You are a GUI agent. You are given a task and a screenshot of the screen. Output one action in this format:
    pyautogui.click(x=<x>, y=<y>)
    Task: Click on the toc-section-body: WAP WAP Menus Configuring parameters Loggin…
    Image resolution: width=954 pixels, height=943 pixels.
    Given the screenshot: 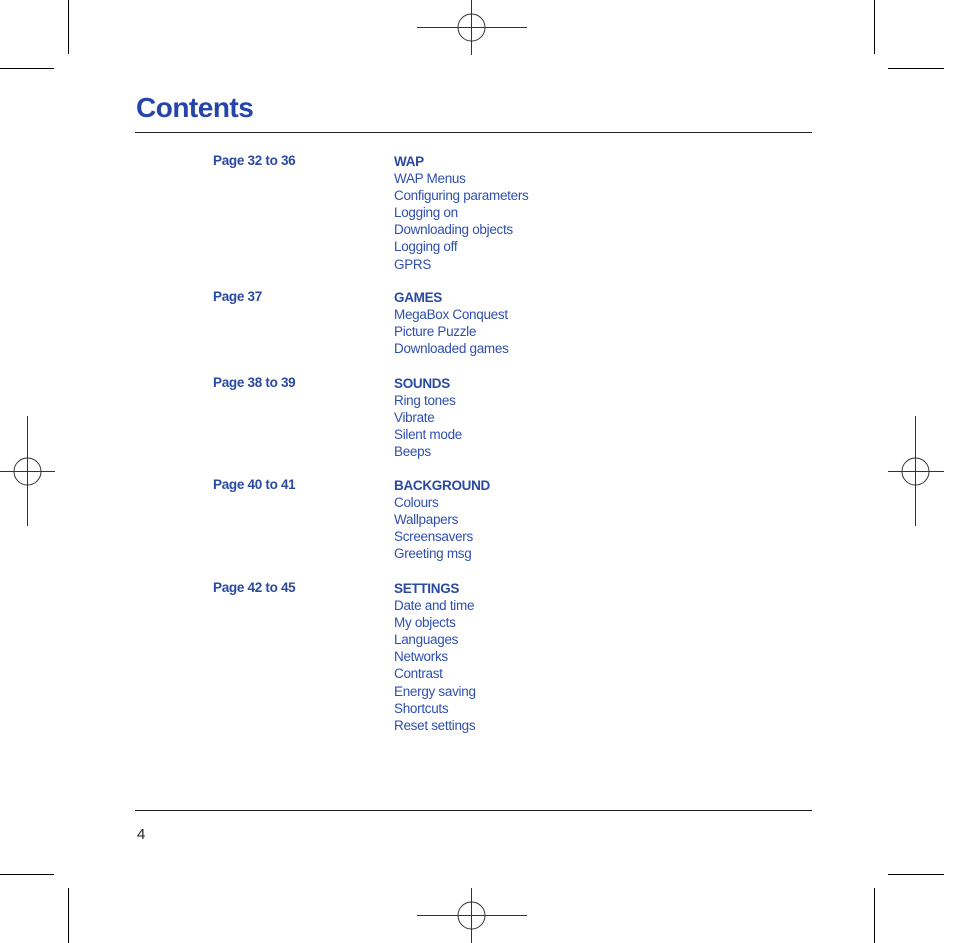 What is the action you would take?
    pyautogui.click(x=461, y=213)
    